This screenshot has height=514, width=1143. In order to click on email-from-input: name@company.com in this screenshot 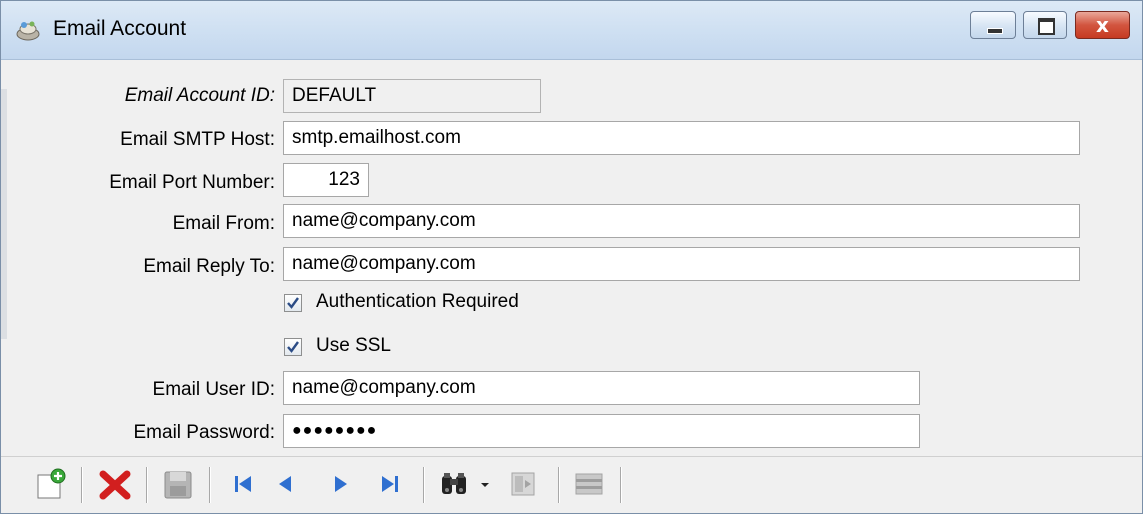, I will do `click(681, 221)`.